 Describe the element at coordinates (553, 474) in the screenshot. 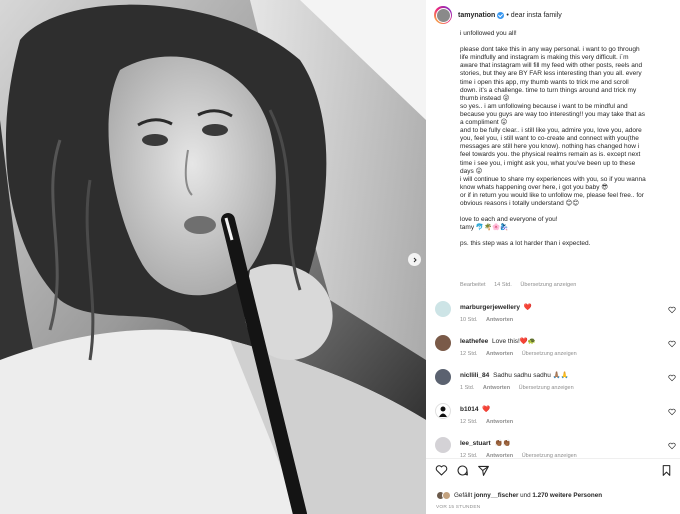

I see `post-actions` at that location.